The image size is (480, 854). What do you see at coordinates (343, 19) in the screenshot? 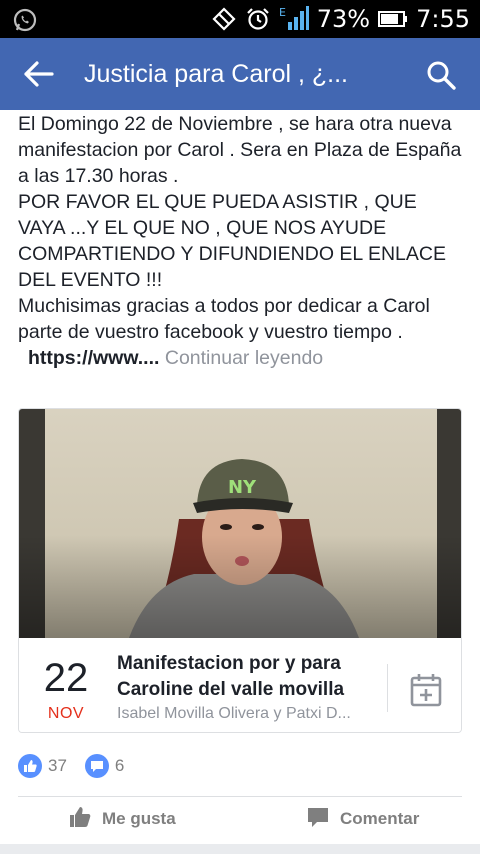
I see `battery-percent: 73%` at bounding box center [343, 19].